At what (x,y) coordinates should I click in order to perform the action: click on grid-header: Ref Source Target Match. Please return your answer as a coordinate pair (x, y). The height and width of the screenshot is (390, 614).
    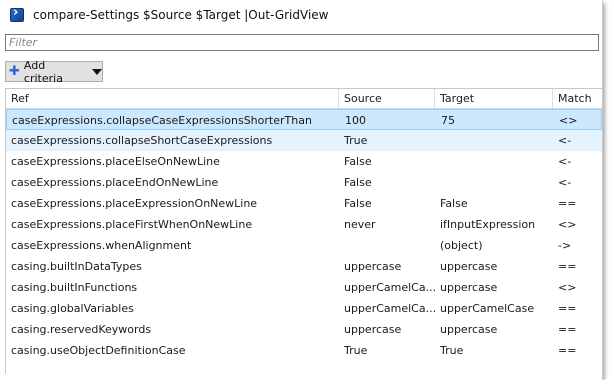
    Looking at the image, I should click on (304, 99).